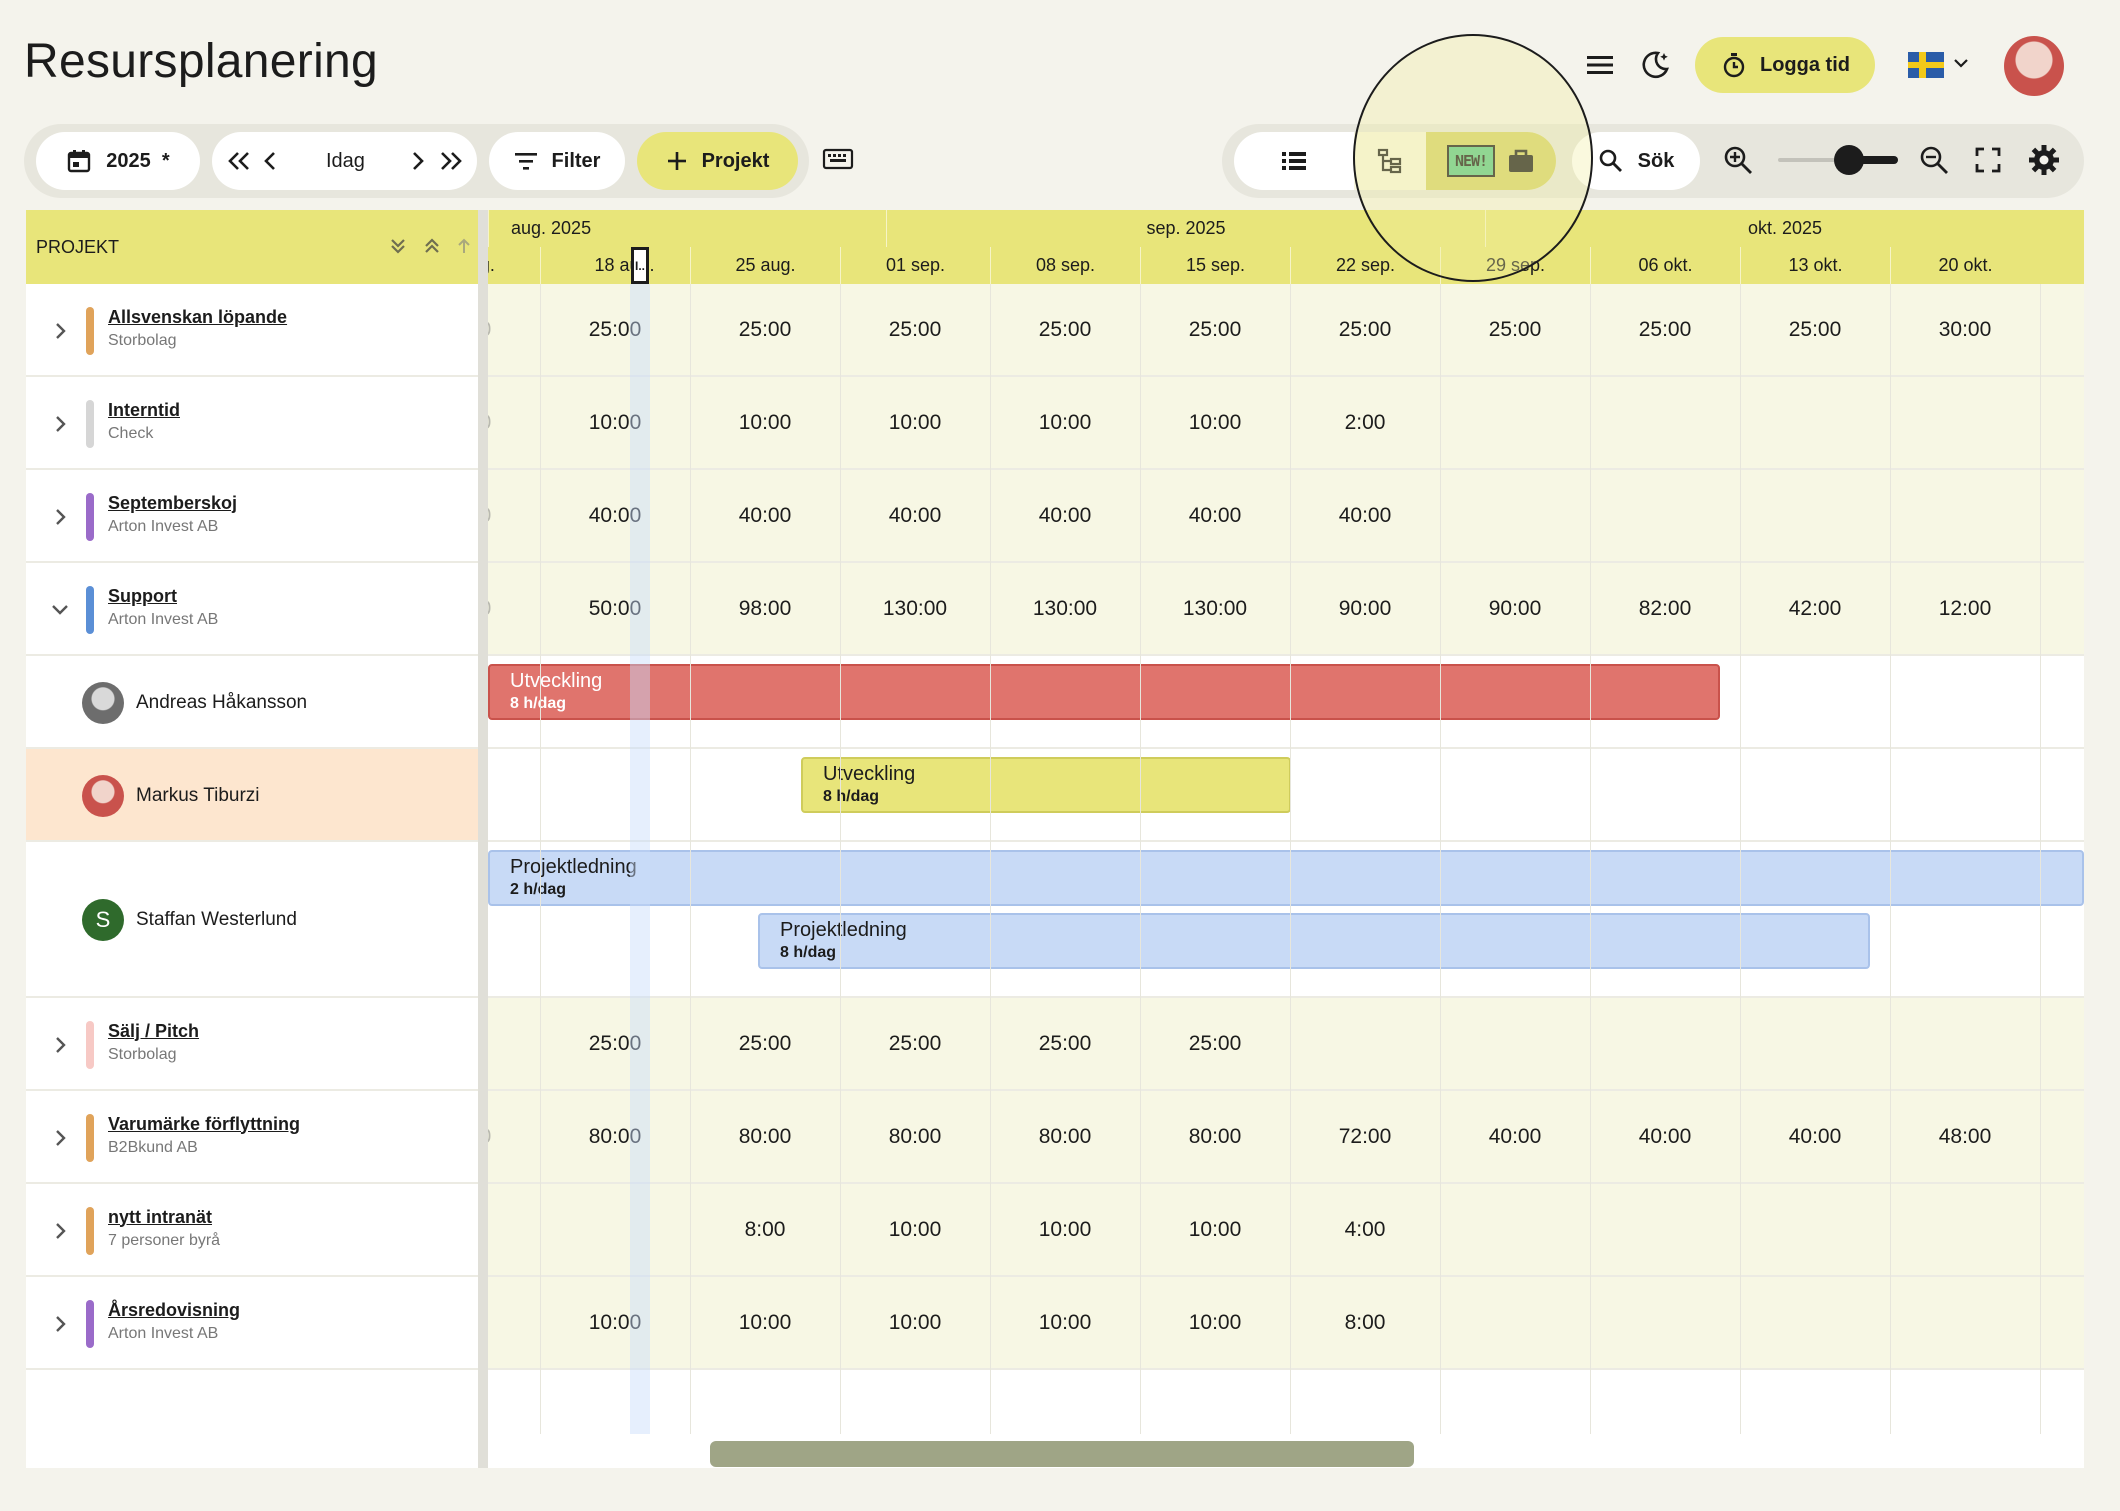 The image size is (2120, 1511). Describe the element at coordinates (1655, 65) in the screenshot. I see `dark-mode-icon` at that location.